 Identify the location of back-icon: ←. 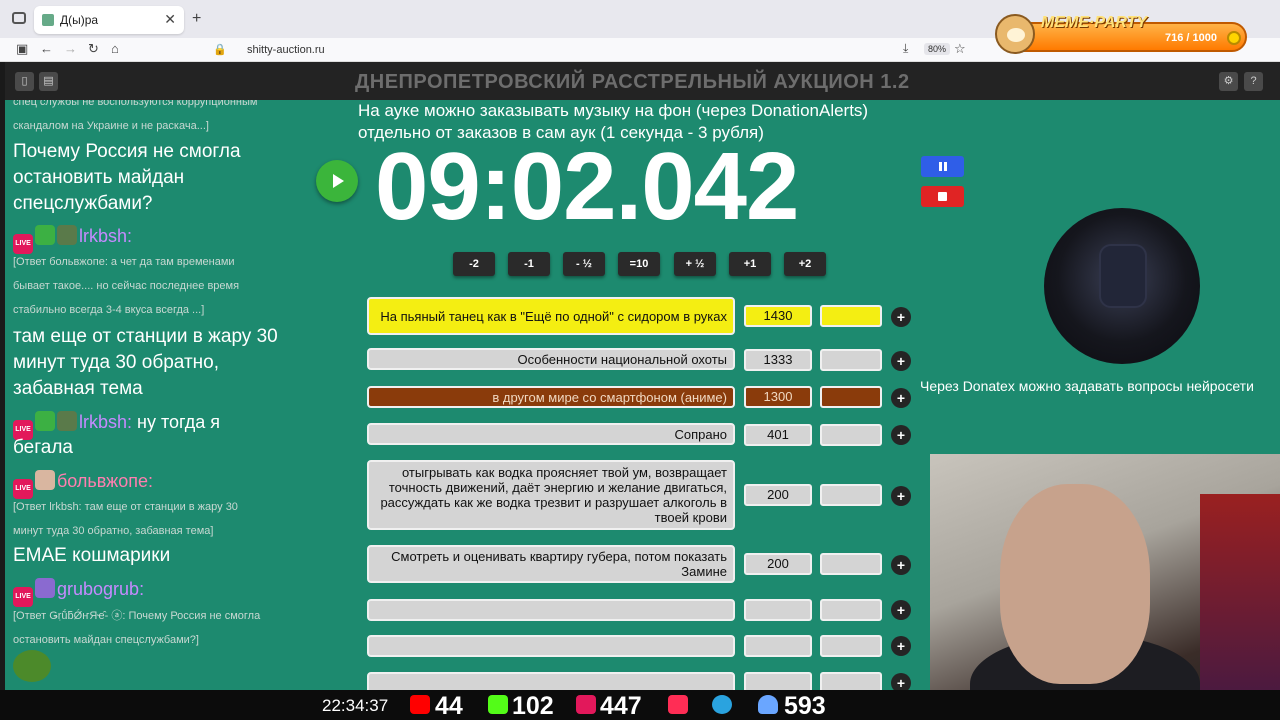
(46, 48).